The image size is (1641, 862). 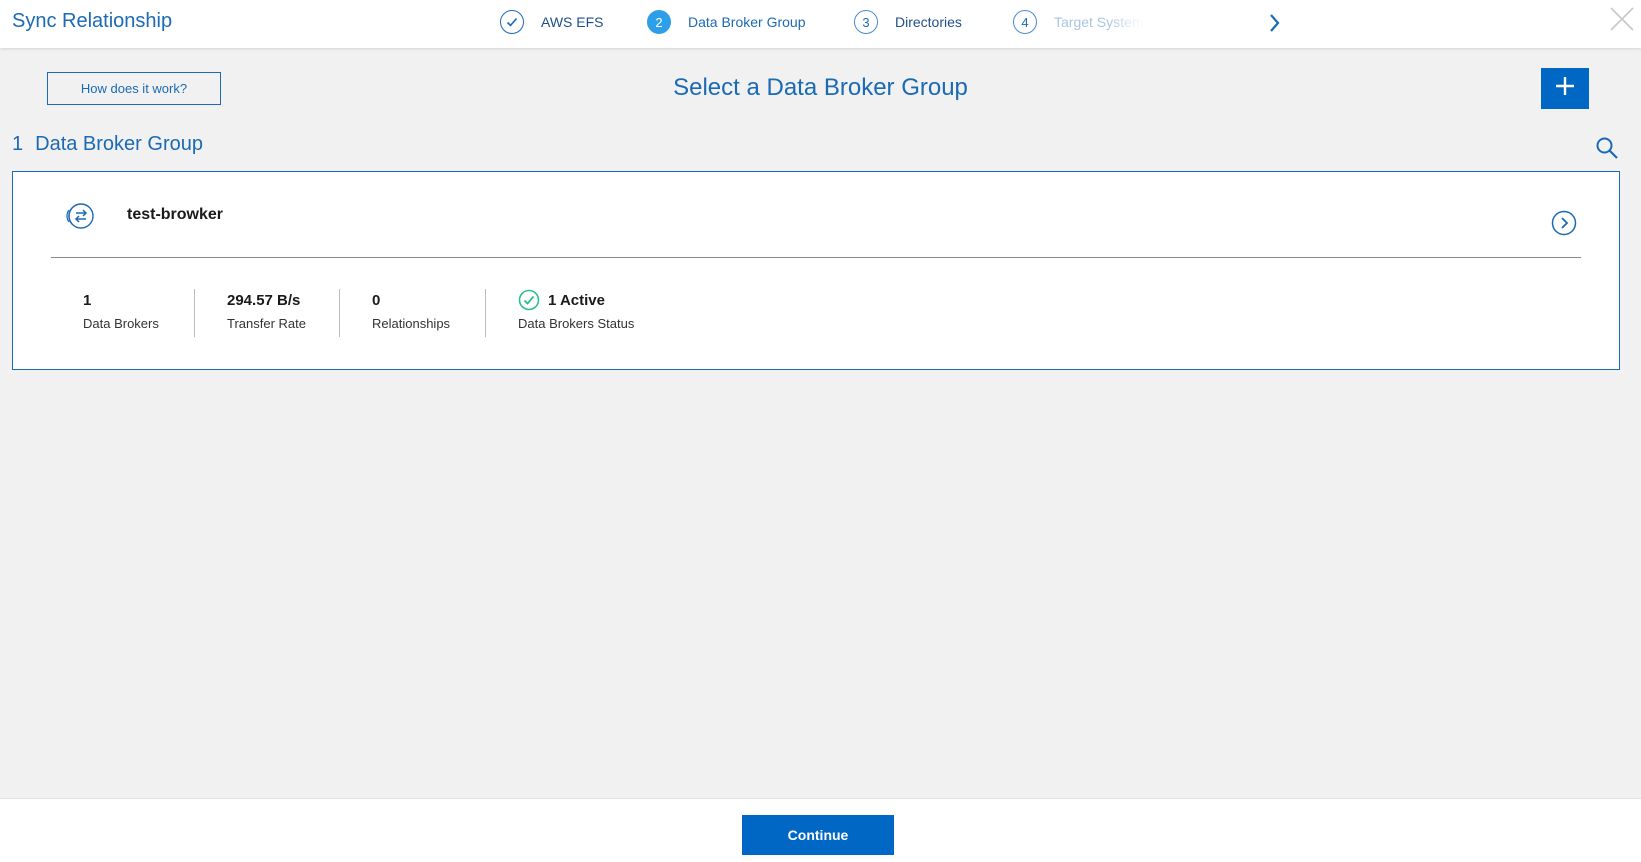 What do you see at coordinates (121, 311) in the screenshot?
I see `stat-data-brokers: 1 Data Brokers` at bounding box center [121, 311].